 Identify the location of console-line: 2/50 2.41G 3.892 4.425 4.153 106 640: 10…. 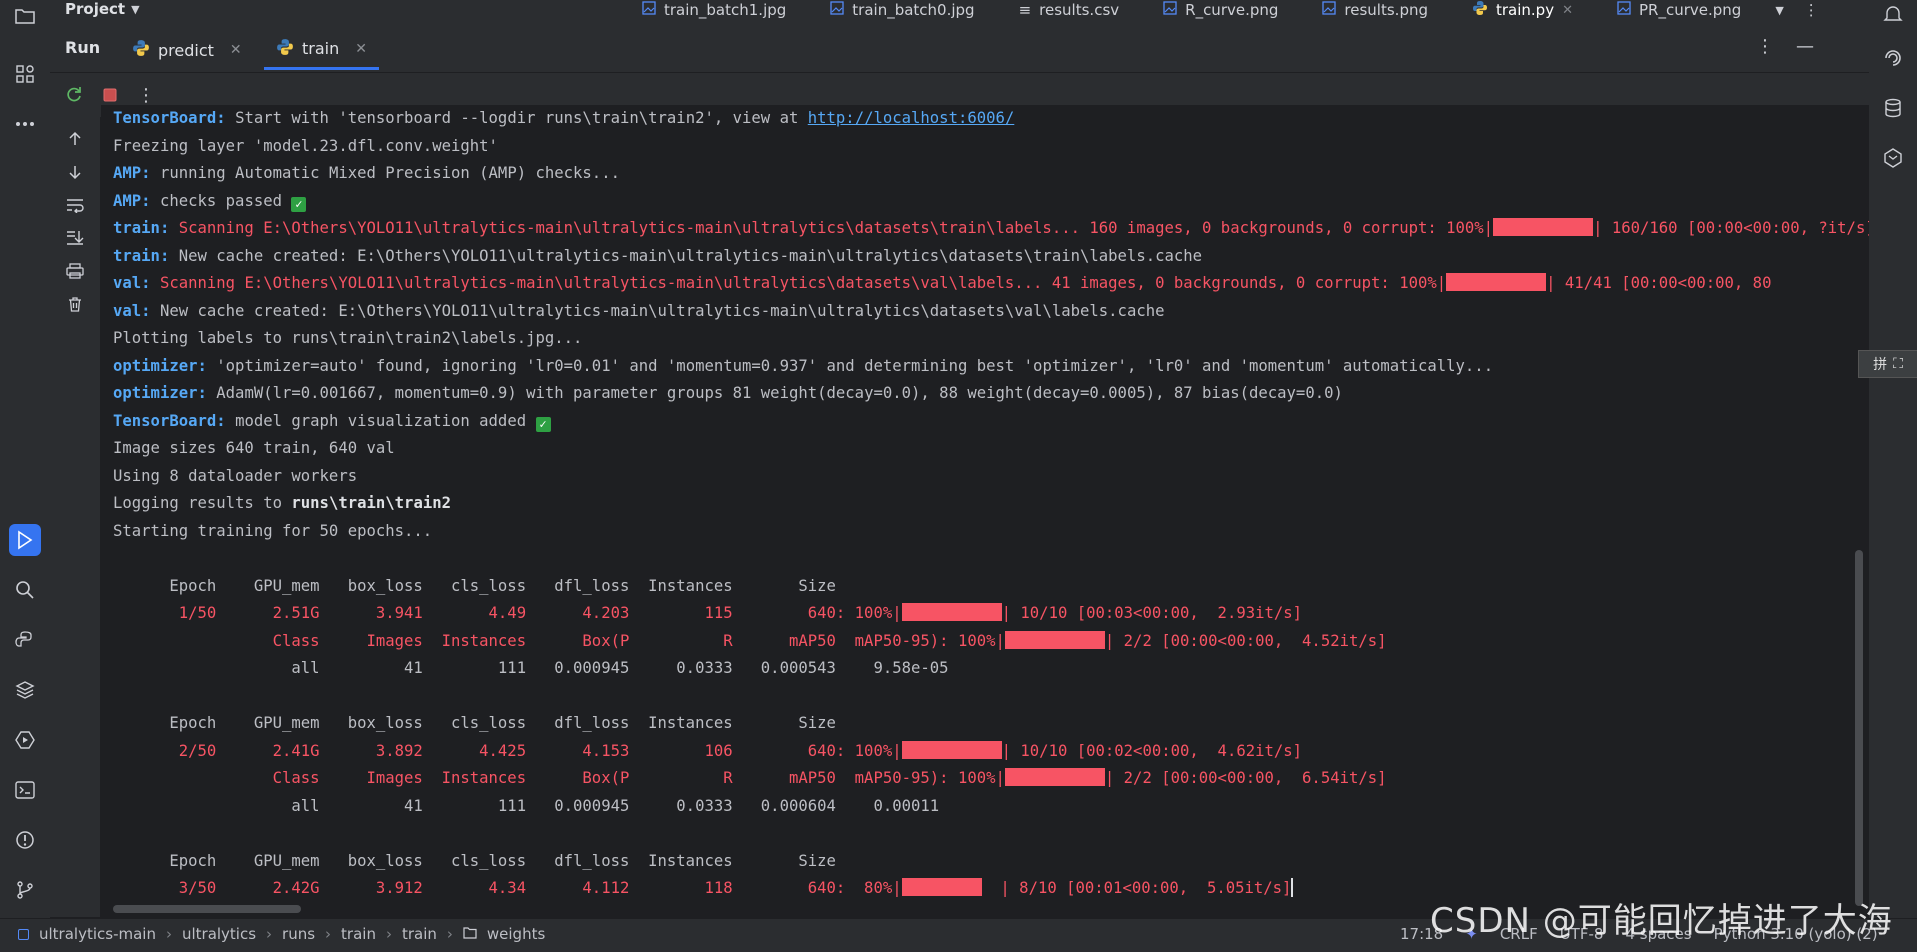
(991, 752).